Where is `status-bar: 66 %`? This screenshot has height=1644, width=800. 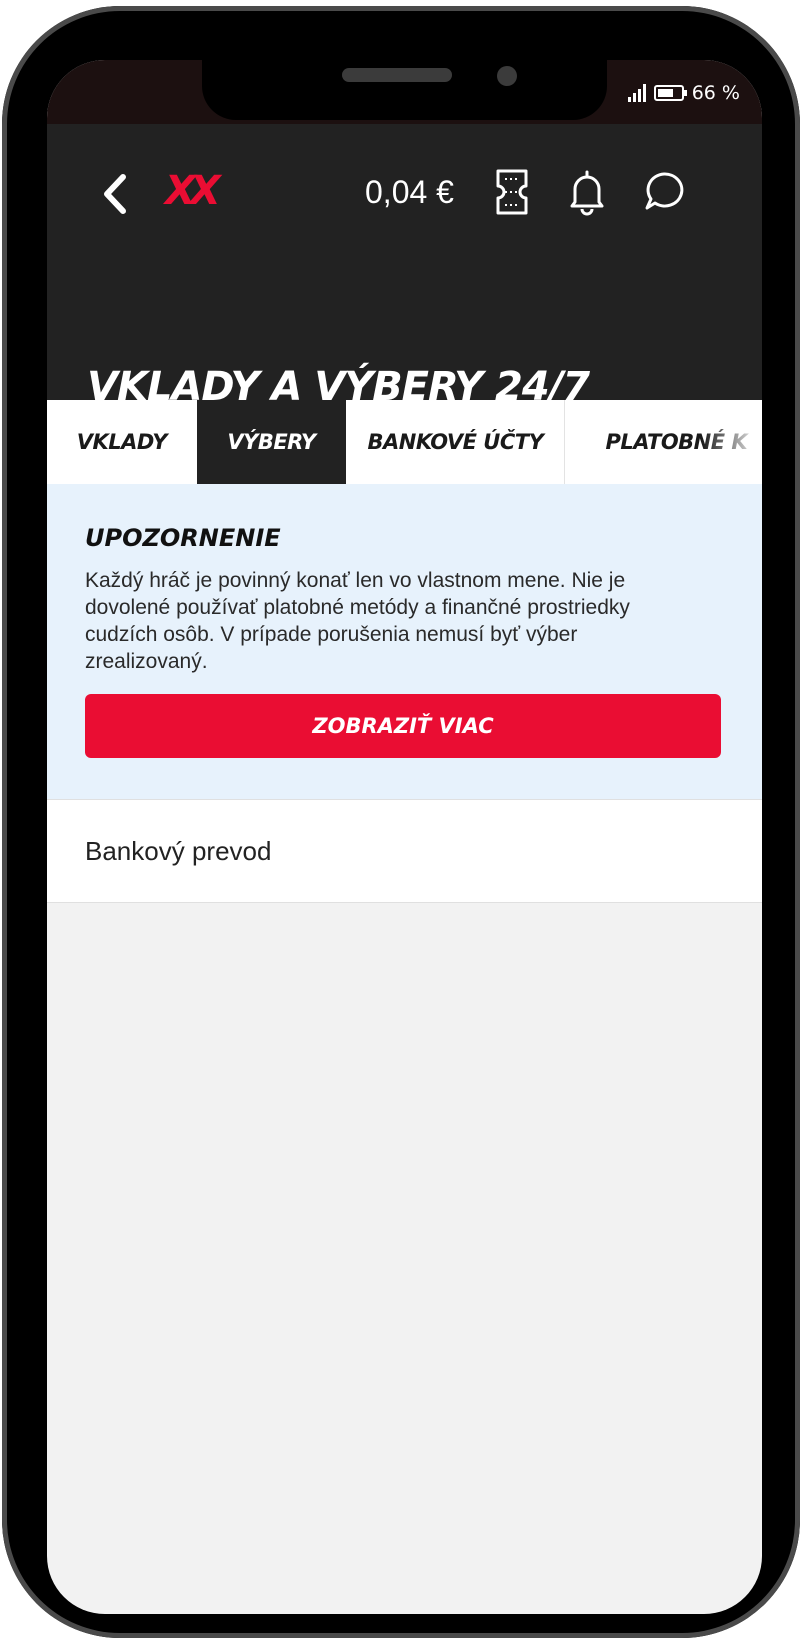
status-bar: 66 % is located at coordinates (404, 92).